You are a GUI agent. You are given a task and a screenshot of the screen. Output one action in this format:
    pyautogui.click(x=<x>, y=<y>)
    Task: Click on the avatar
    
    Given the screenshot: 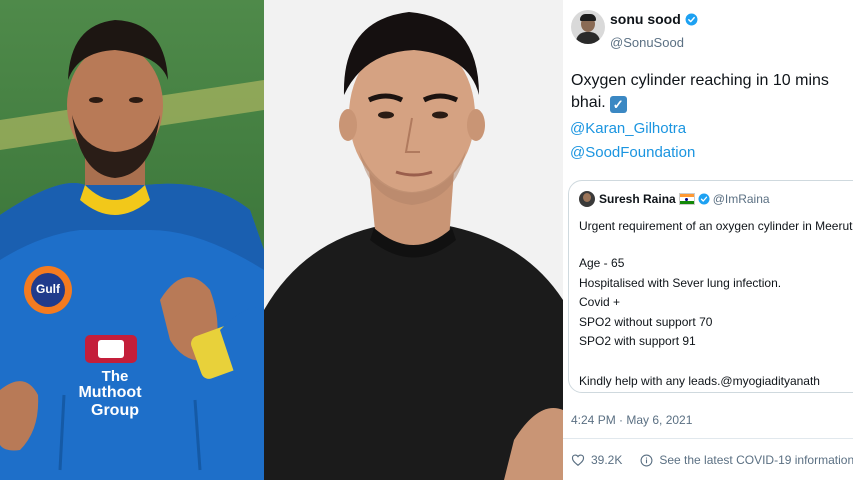 What is the action you would take?
    pyautogui.click(x=588, y=27)
    